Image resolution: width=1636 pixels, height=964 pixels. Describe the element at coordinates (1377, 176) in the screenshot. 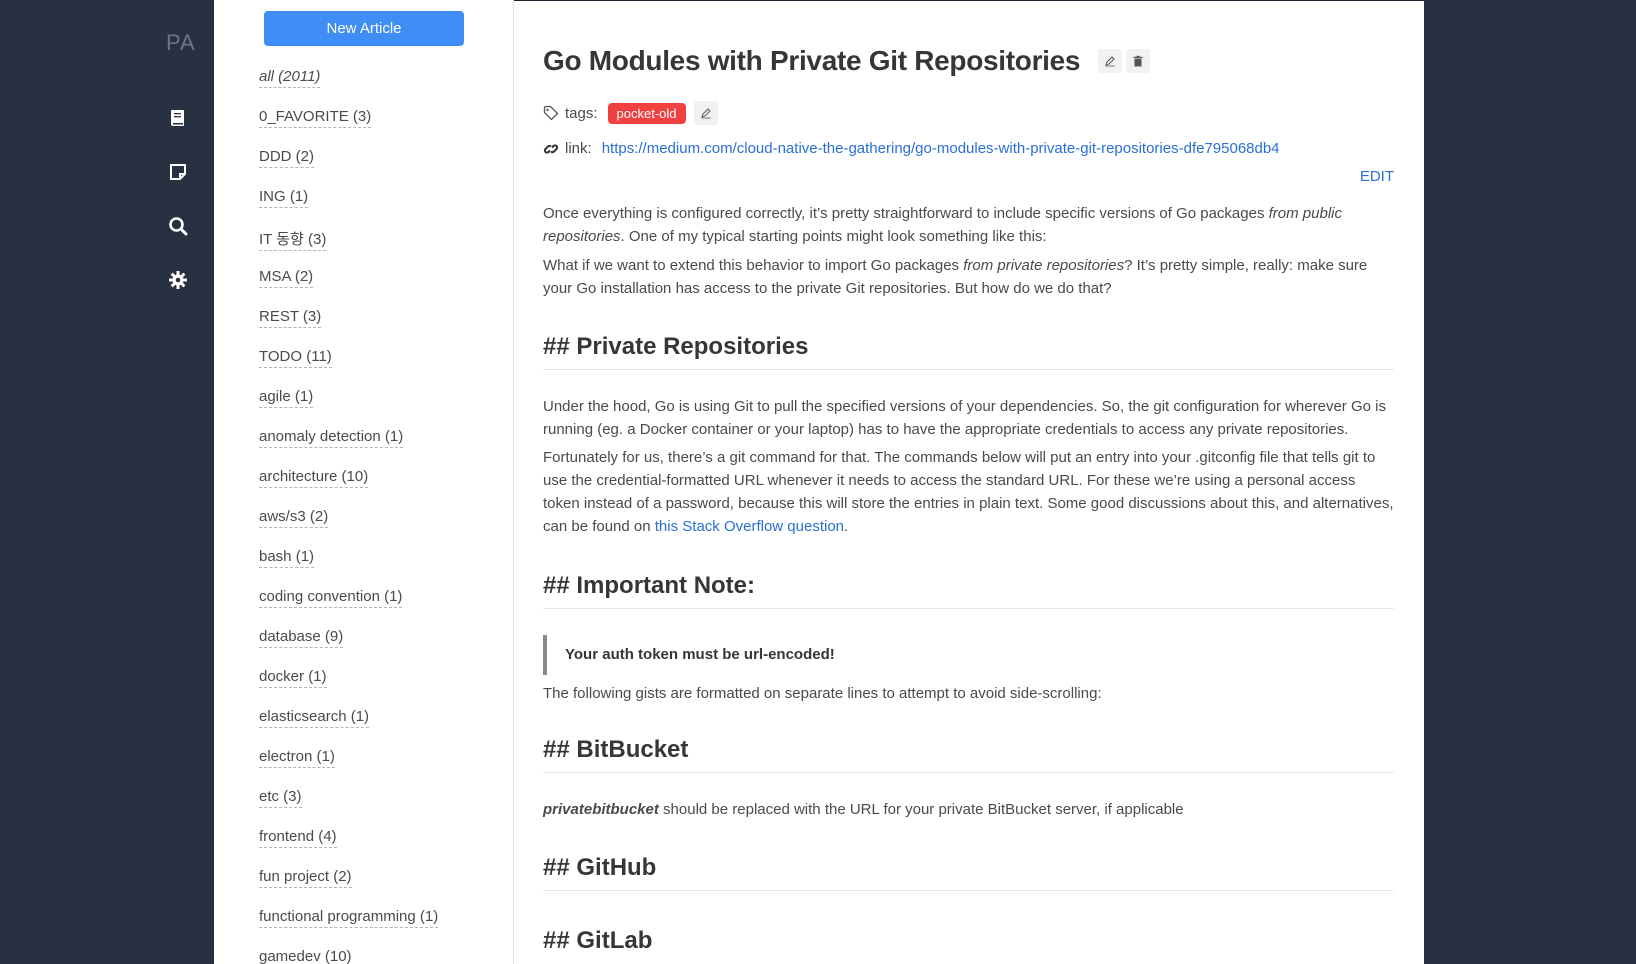

I see `edit-button: EDIT` at that location.